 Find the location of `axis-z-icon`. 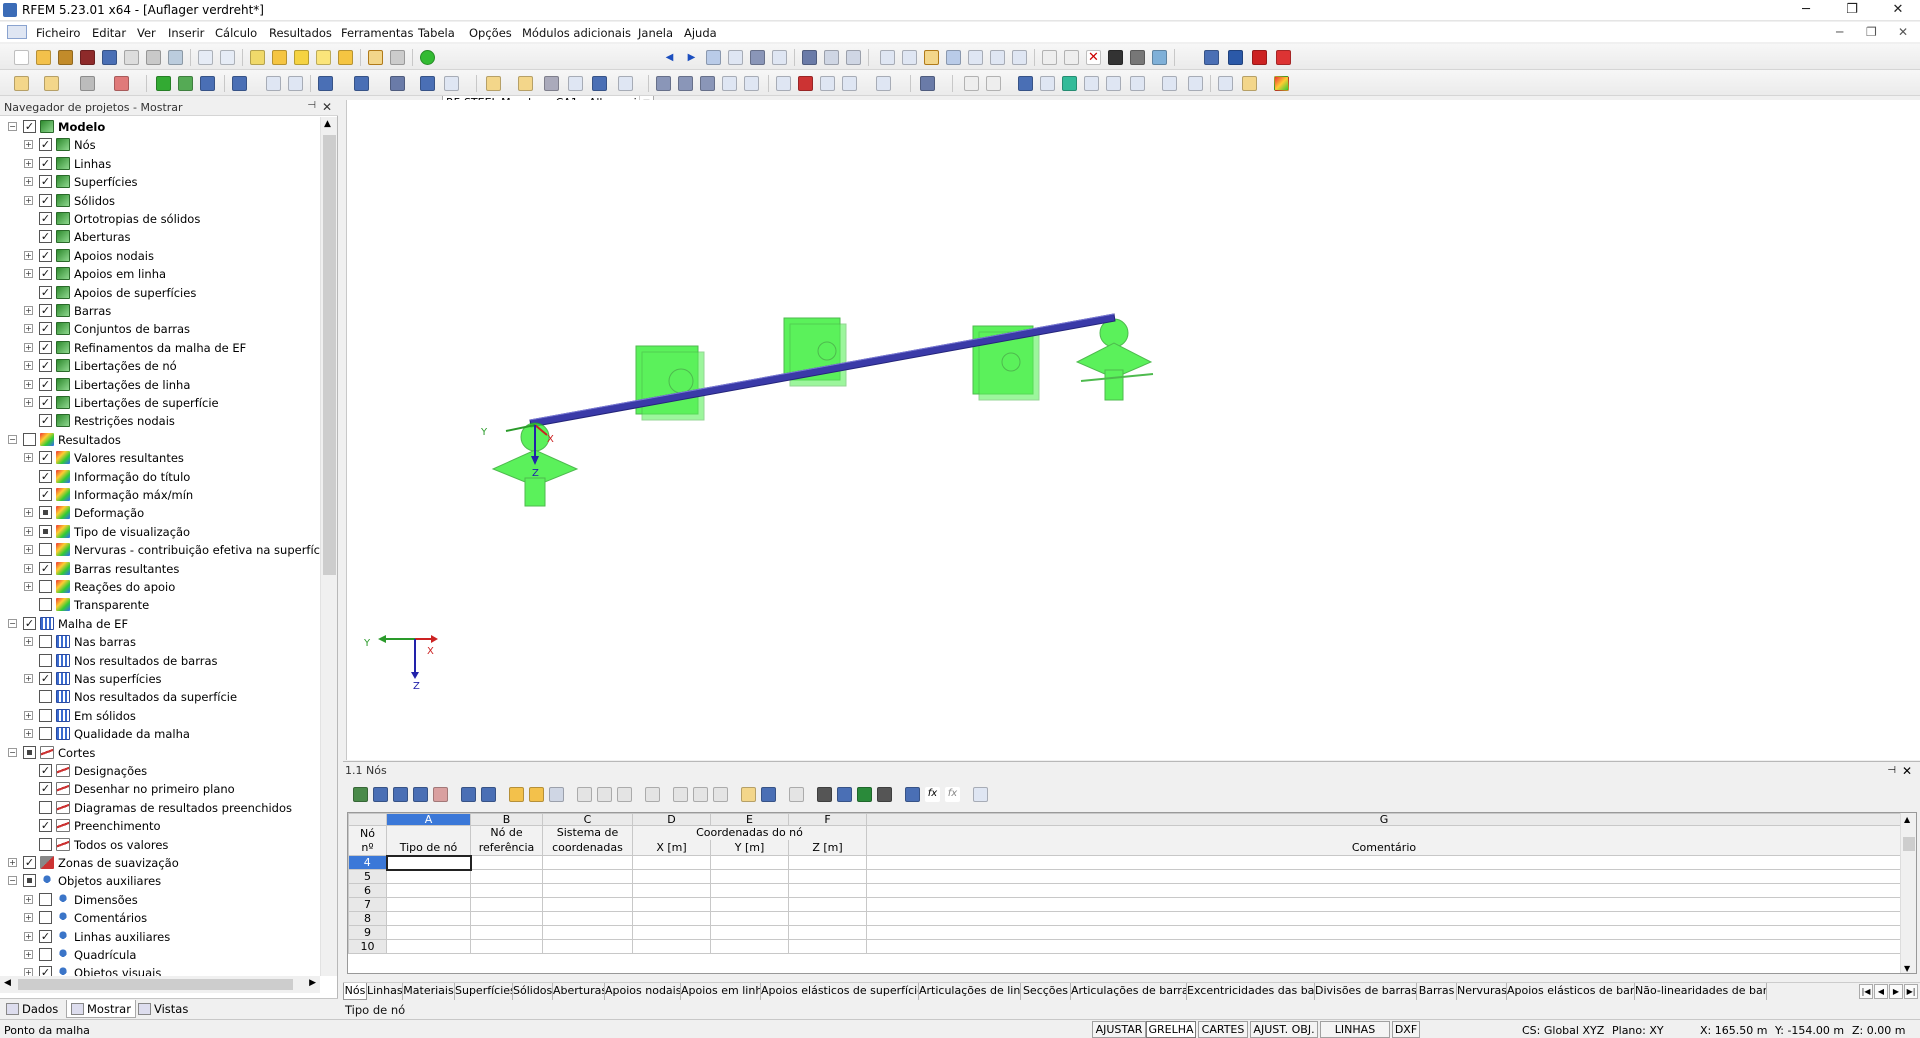

axis-z-icon is located at coordinates (827, 83).